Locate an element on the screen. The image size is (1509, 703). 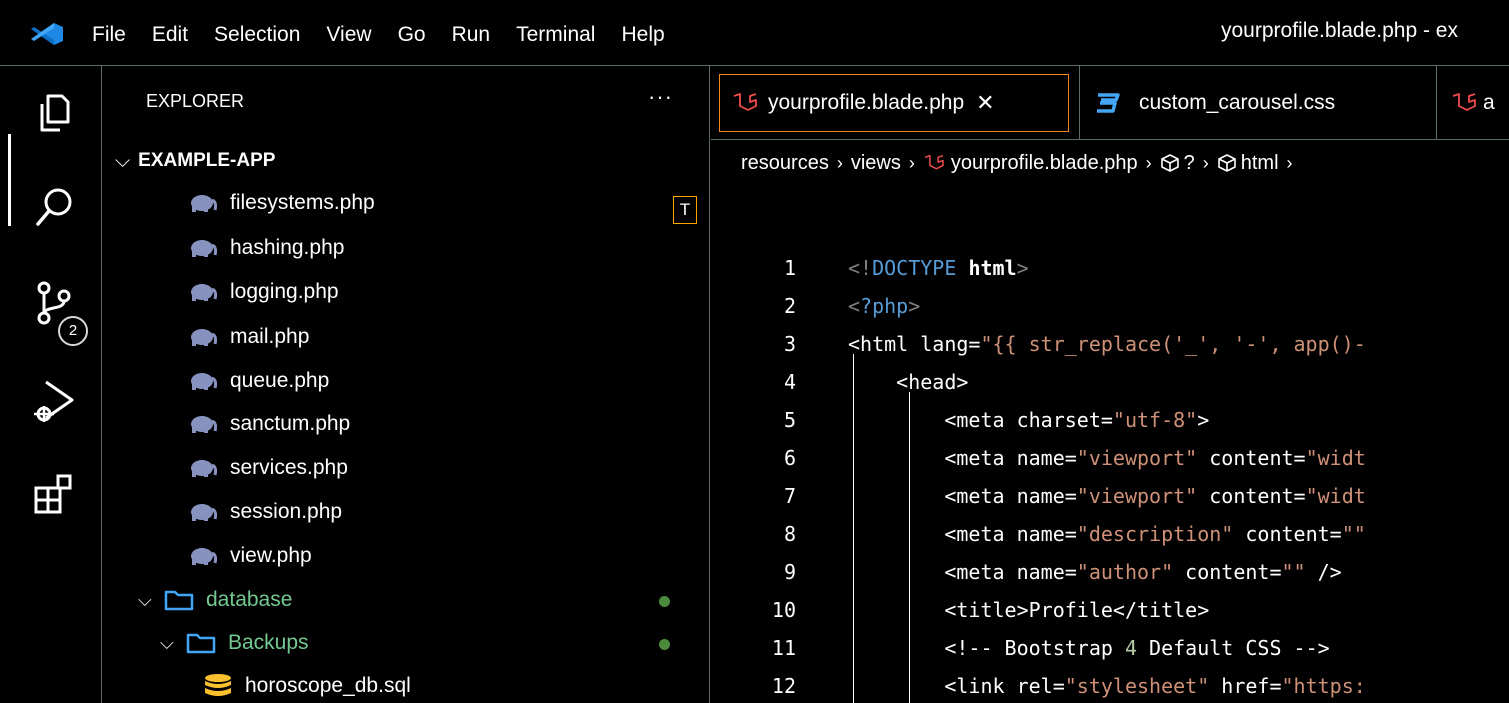
css-file-icon is located at coordinates (1108, 103).